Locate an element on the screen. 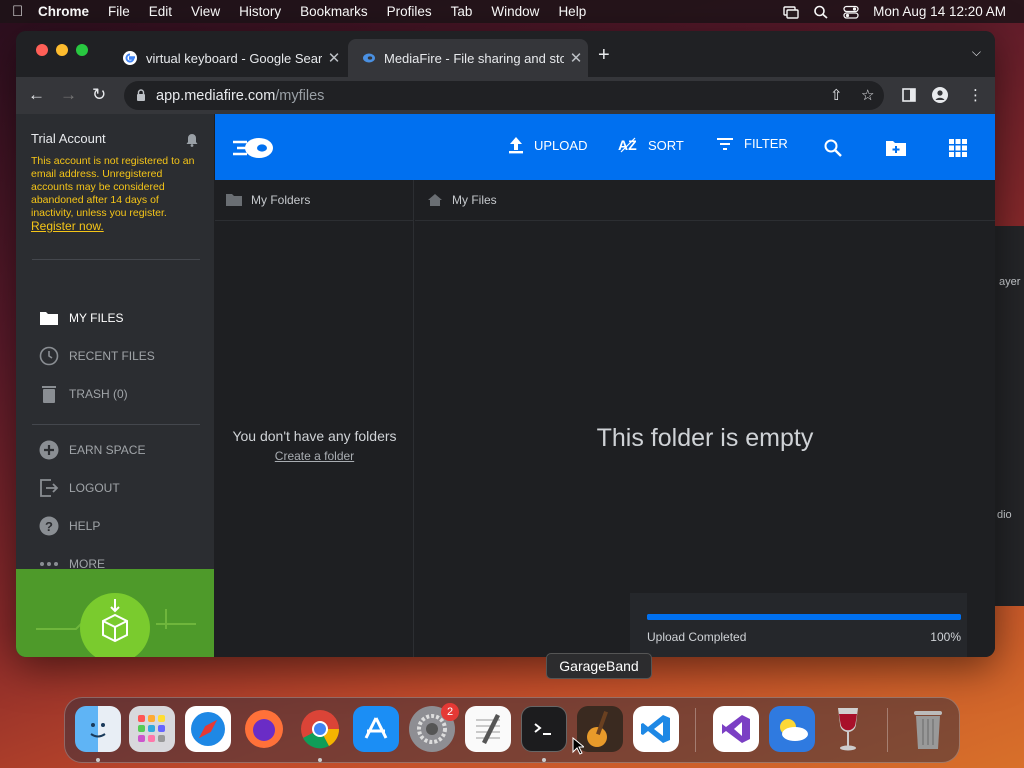 This screenshot has width=1024, height=768. background-app-text: dio is located at coordinates (1004, 515).